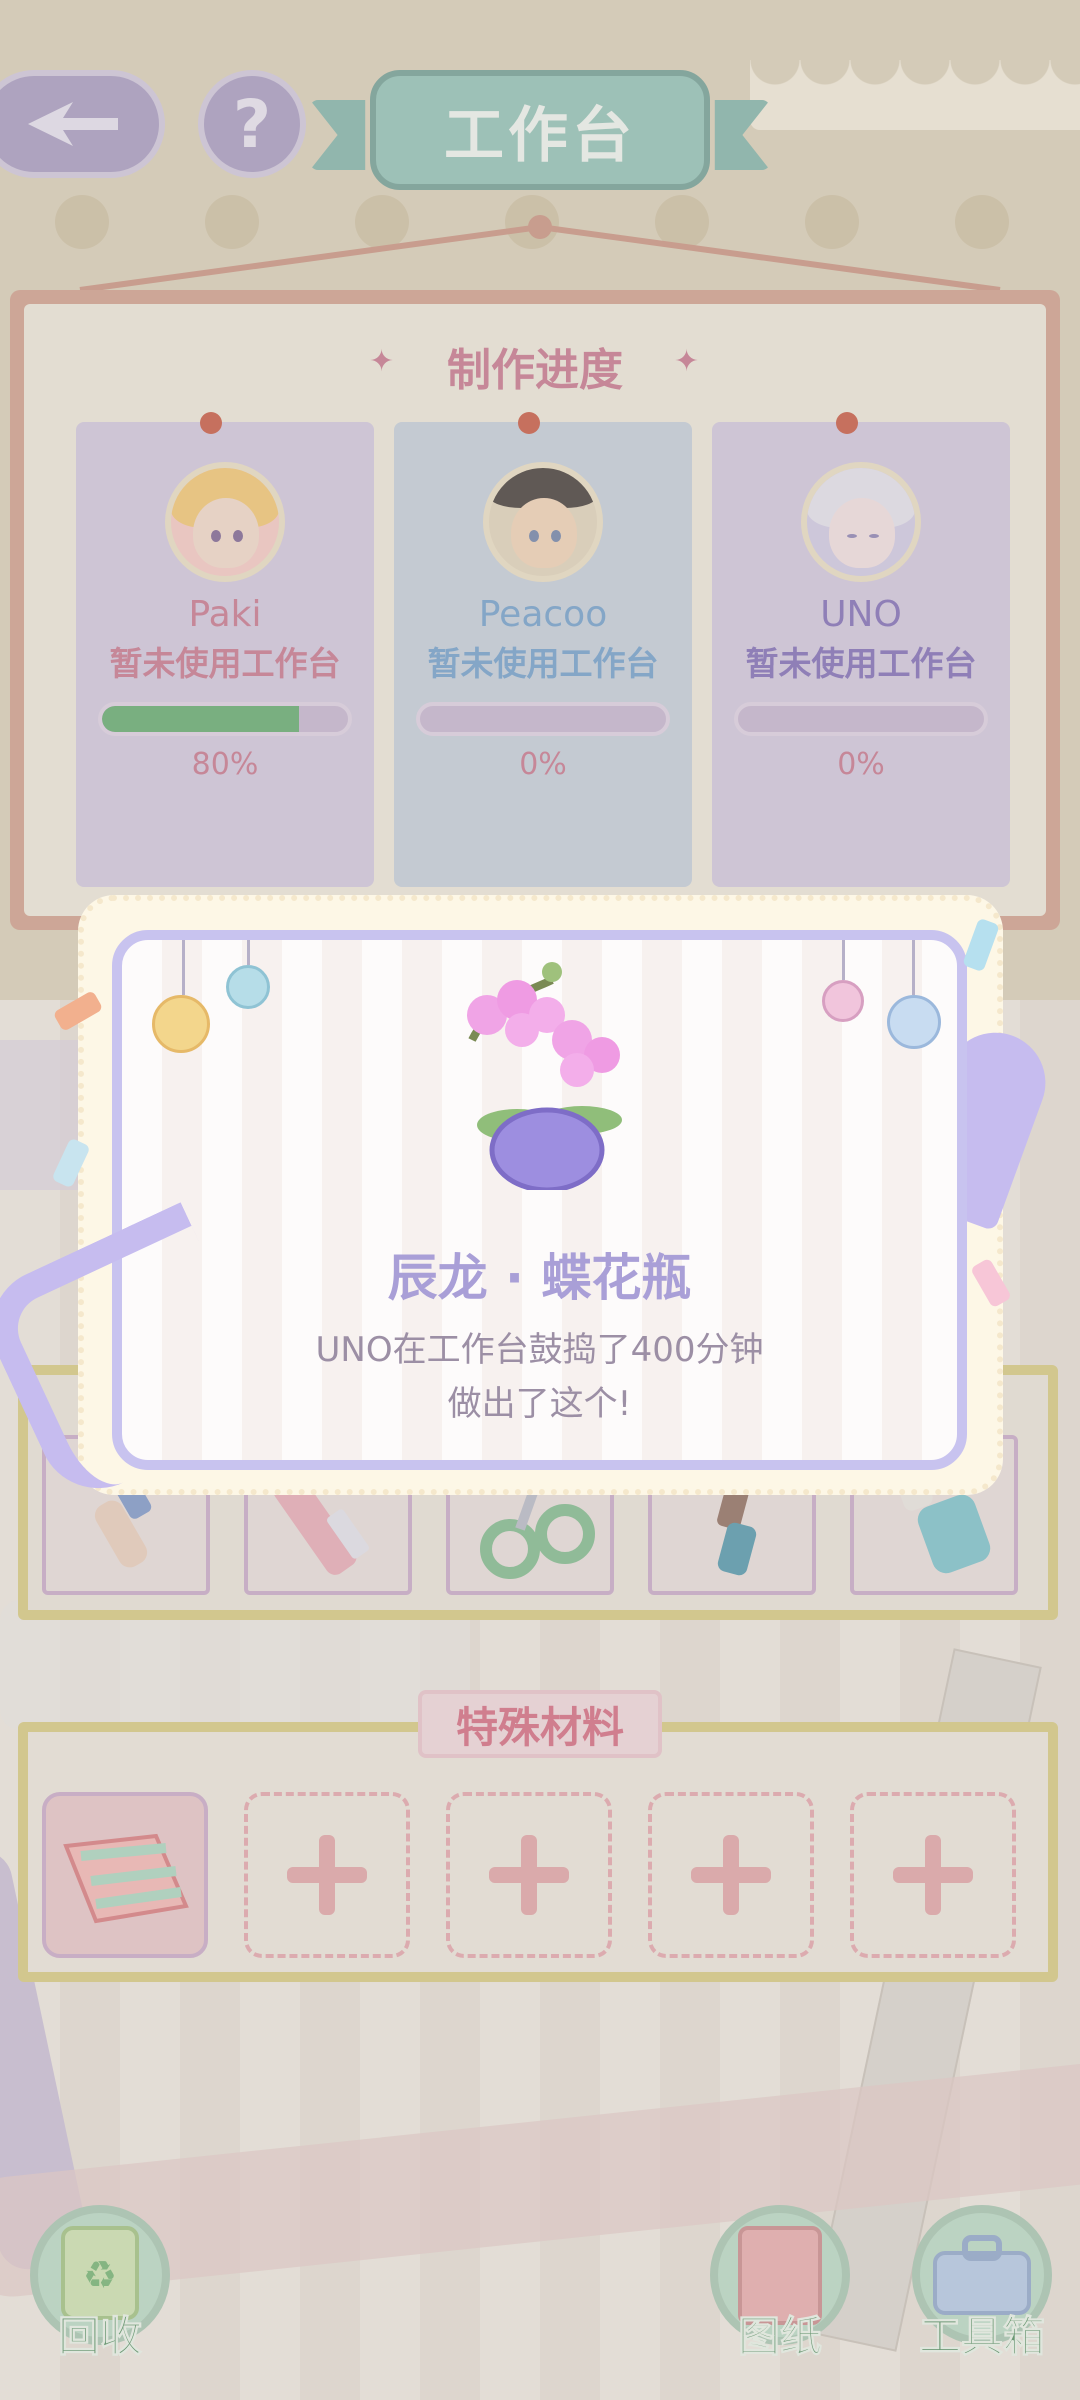 The width and height of the screenshot is (1080, 2400). Describe the element at coordinates (539, 1404) in the screenshot. I see `reward-description-line2: 做出了这个!` at that location.